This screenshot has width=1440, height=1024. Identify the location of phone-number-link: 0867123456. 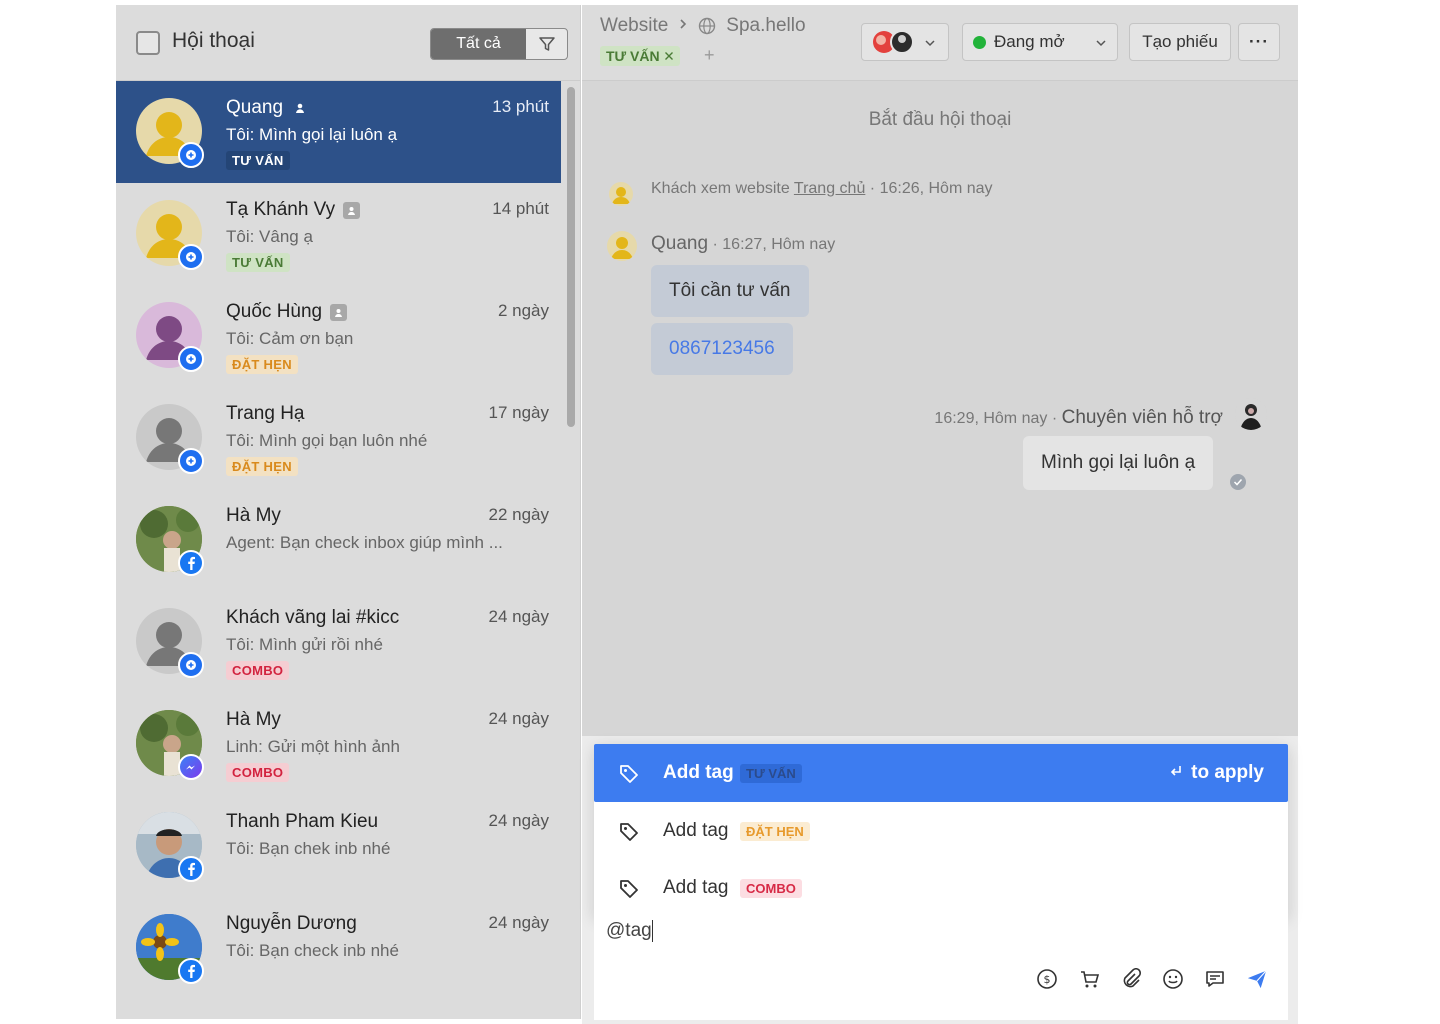
(722, 349).